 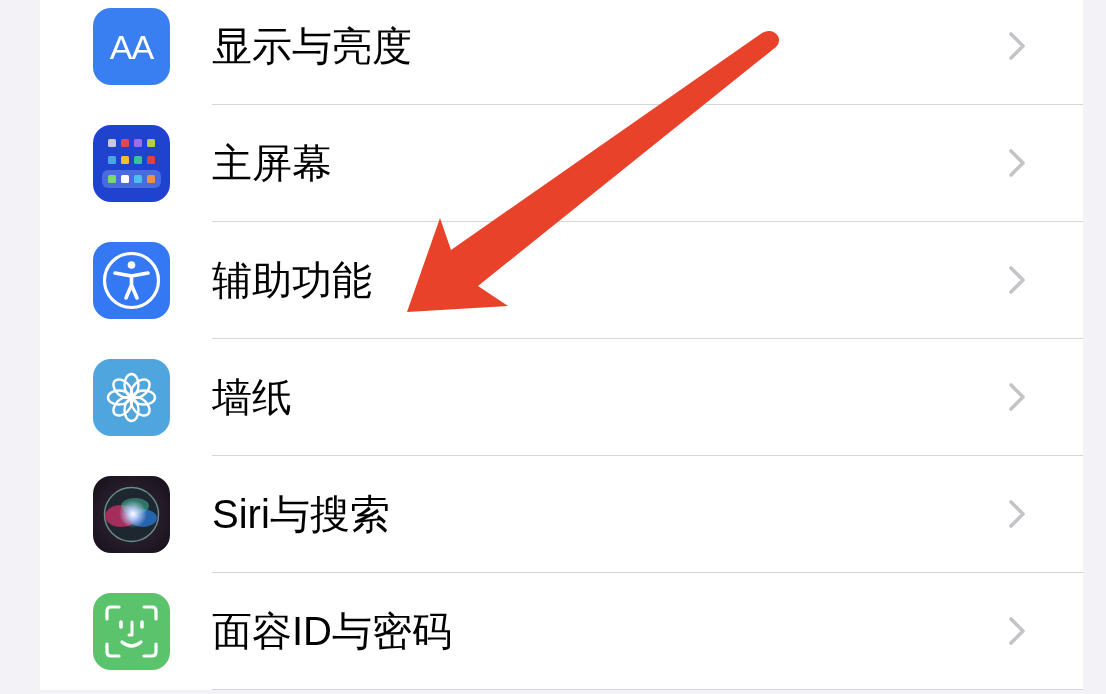 I want to click on row-label: 显示与亮度, so click(x=312, y=46).